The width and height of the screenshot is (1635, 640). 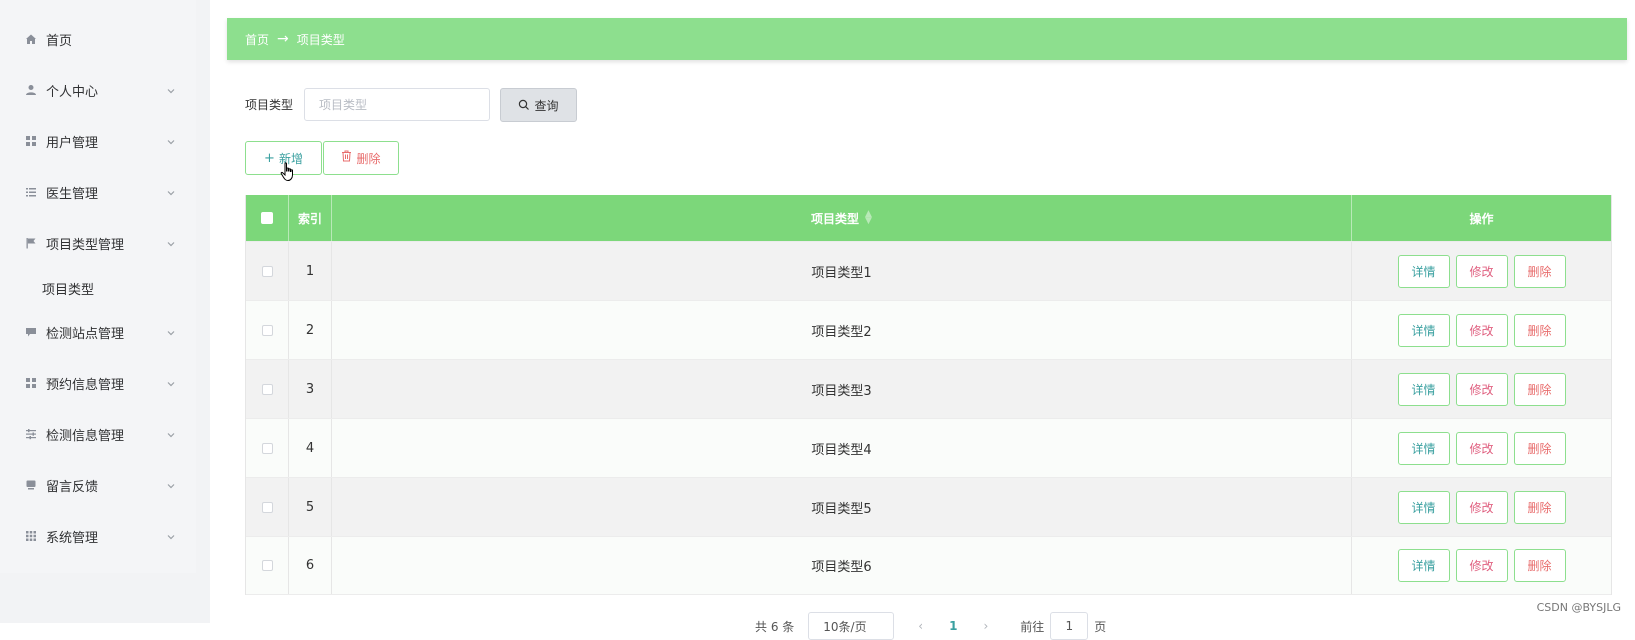 What do you see at coordinates (310, 271) in the screenshot?
I see `row-index: 1` at bounding box center [310, 271].